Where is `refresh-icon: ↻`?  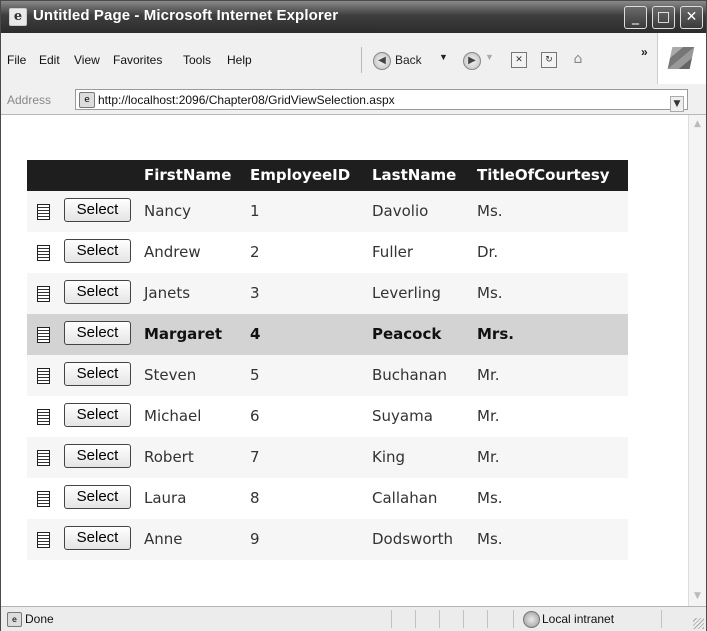 refresh-icon: ↻ is located at coordinates (549, 60).